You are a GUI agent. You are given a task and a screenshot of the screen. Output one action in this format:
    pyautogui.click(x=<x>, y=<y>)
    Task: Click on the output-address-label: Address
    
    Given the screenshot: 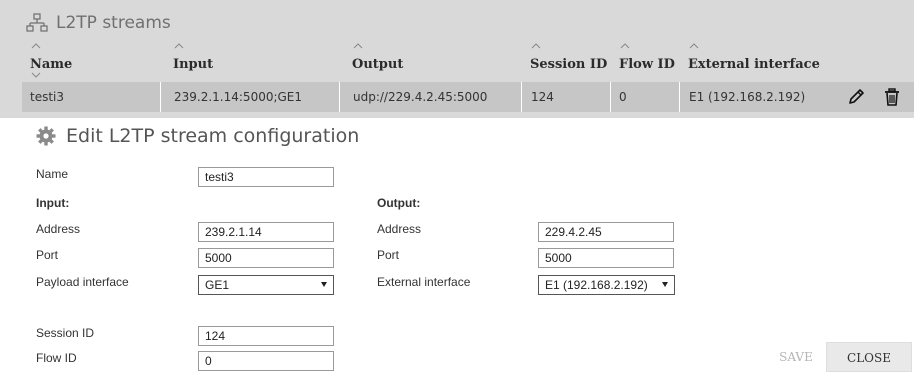 What is the action you would take?
    pyautogui.click(x=399, y=229)
    